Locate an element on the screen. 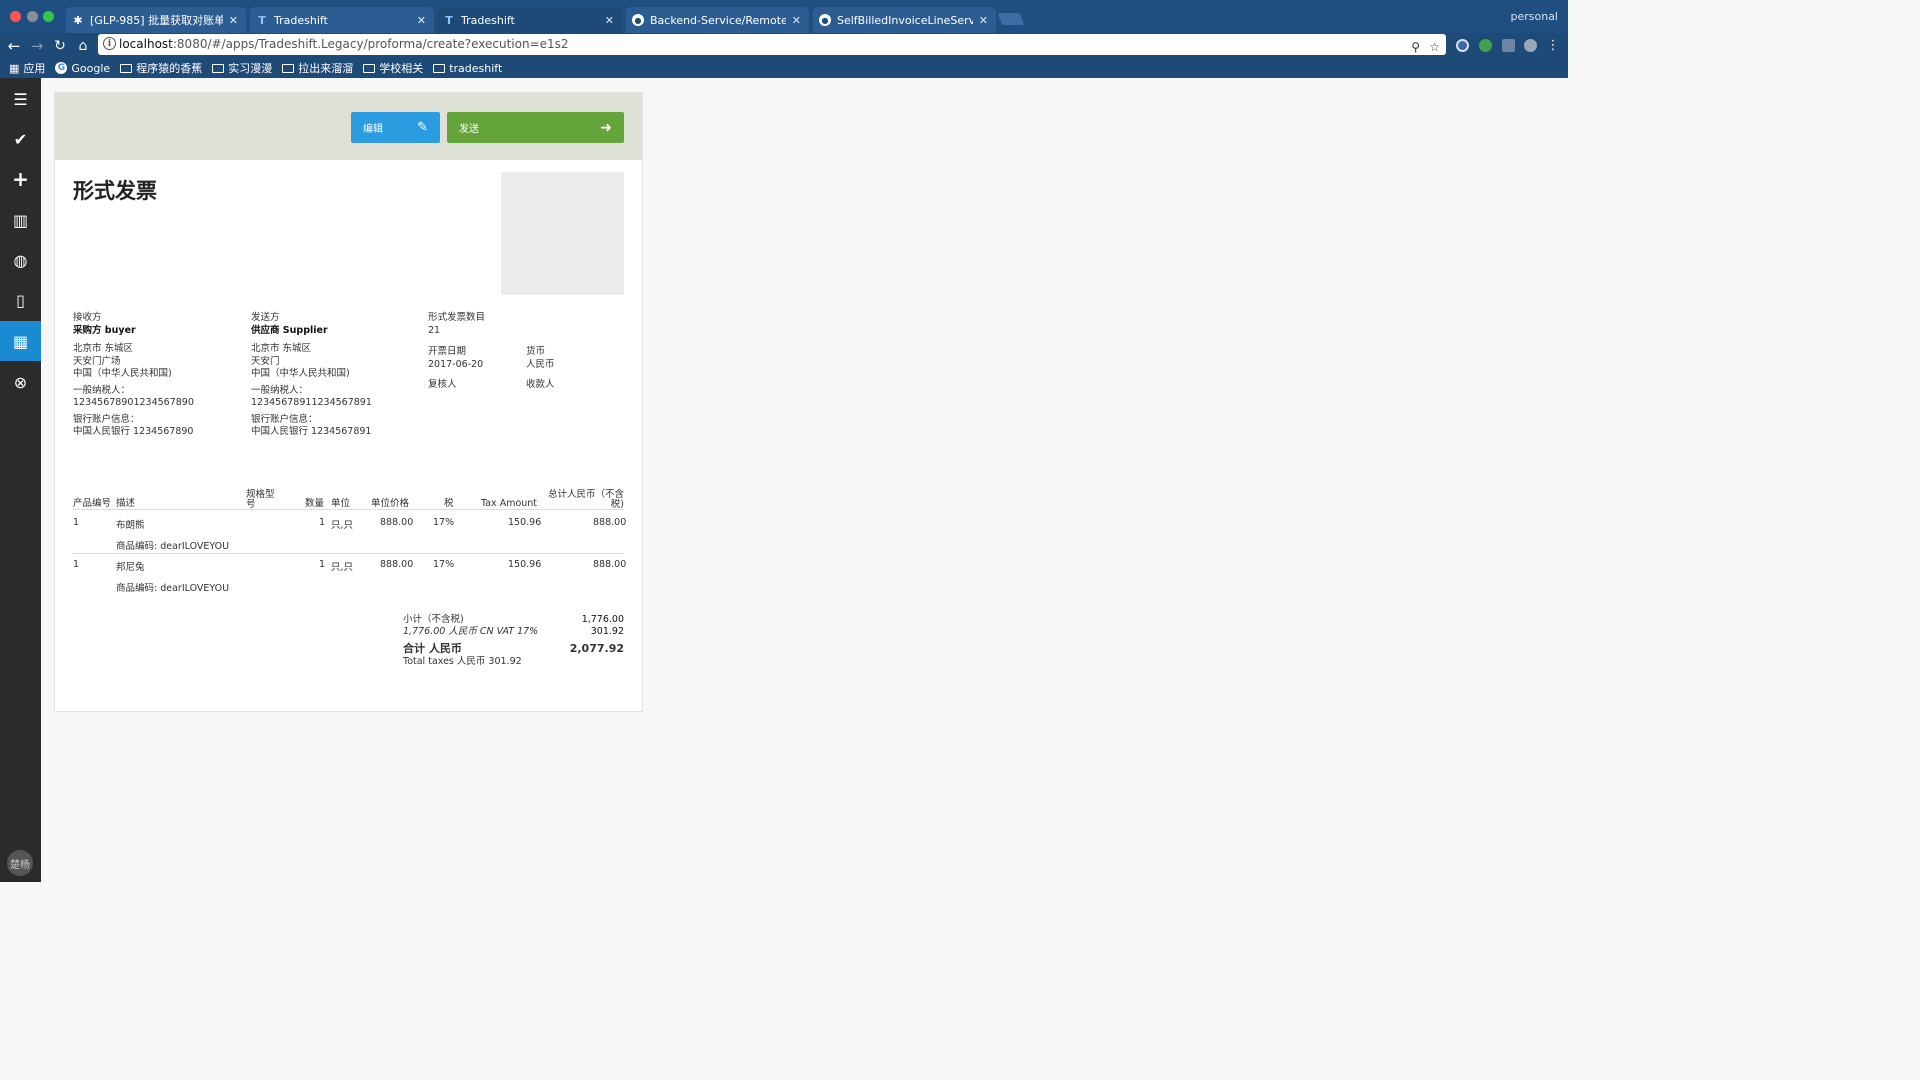 The image size is (1920, 1080). bookmark-star-icon: ☆ is located at coordinates (1434, 47).